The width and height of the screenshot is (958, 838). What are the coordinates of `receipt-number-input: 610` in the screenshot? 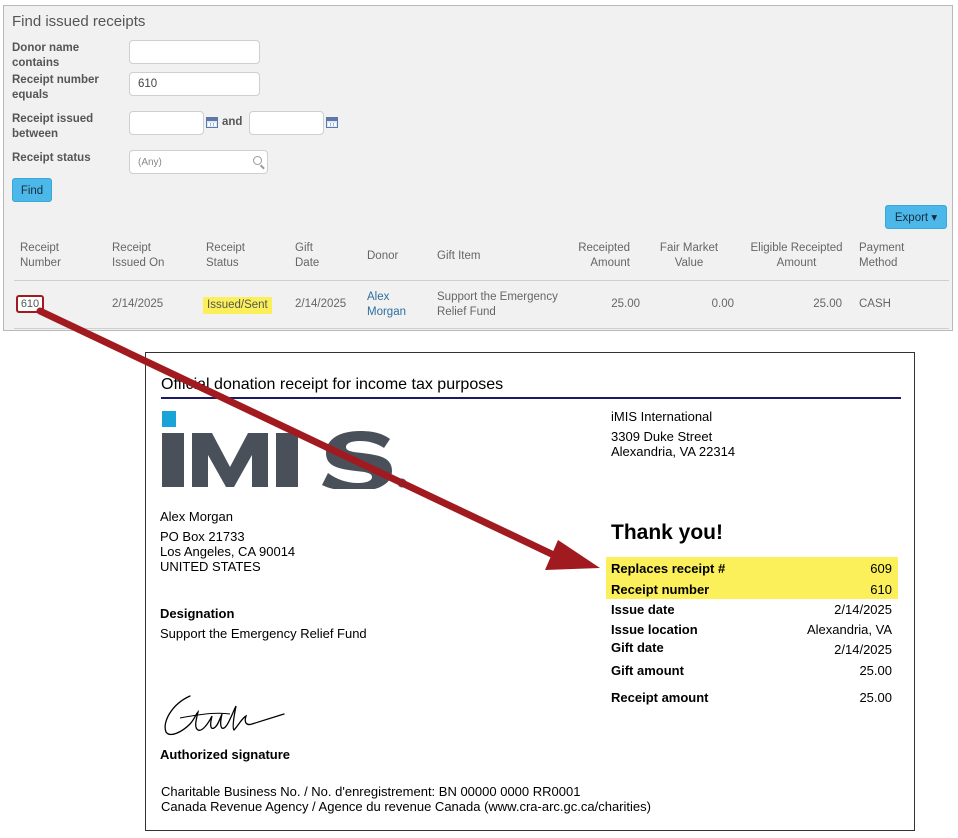 It's located at (194, 84).